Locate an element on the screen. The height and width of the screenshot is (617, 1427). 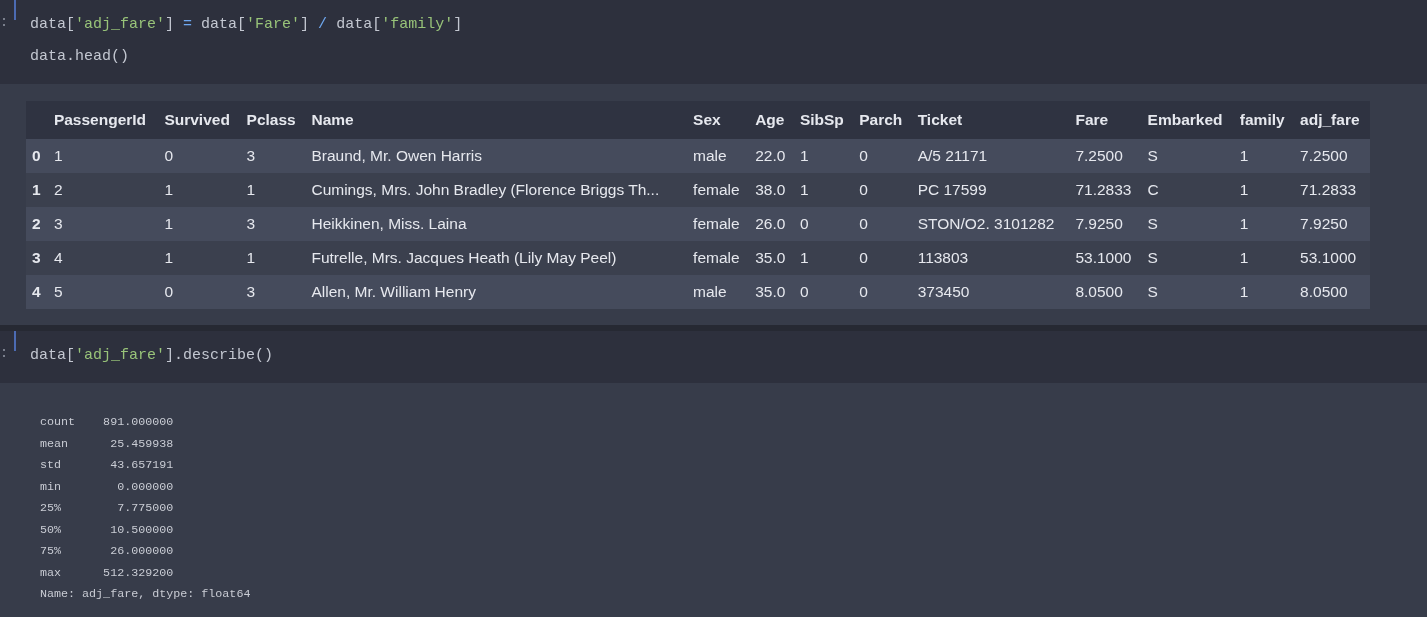
output-line: min 0.000000 is located at coordinates (107, 487).